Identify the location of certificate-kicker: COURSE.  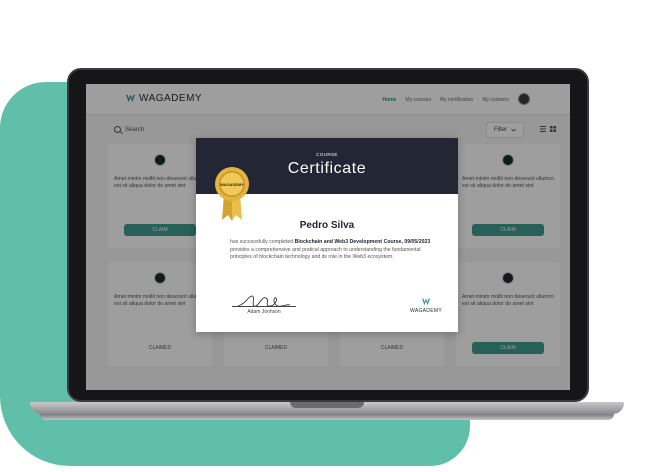
(327, 154).